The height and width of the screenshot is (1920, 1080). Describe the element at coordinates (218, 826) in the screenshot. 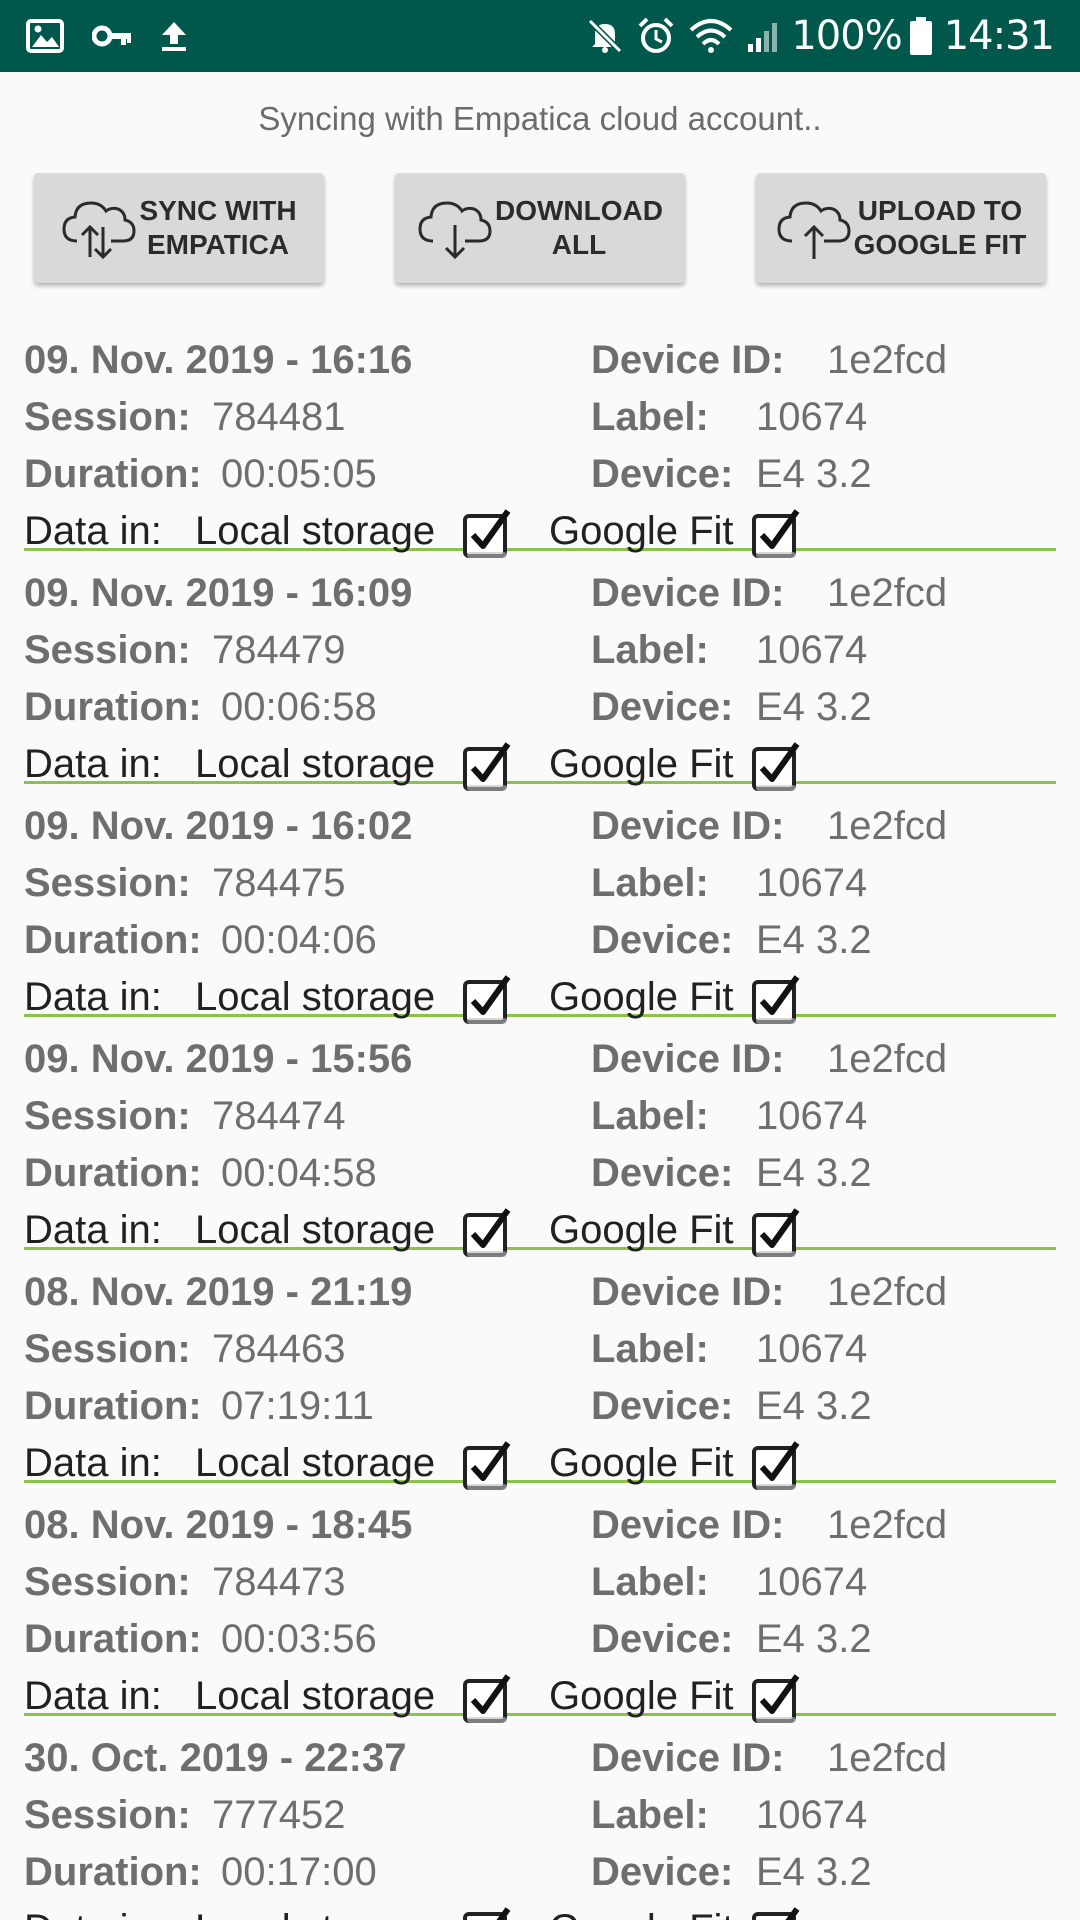

I see `session-datetime: 09. Nov. 2019 - 16:02` at that location.